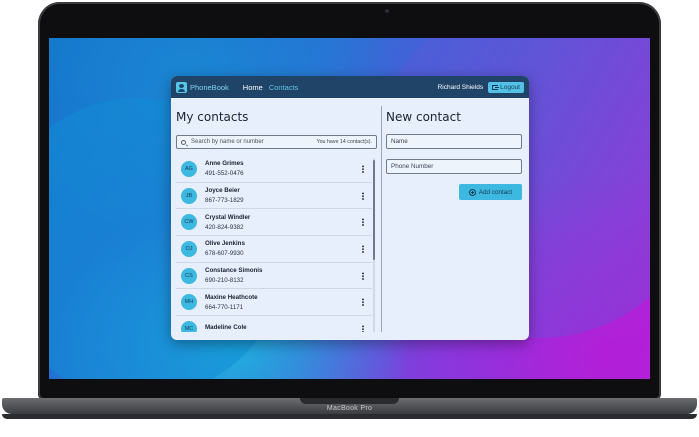 The height and width of the screenshot is (437, 699). What do you see at coordinates (274, 276) in the screenshot?
I see `list-item: CS Constance Simonis 690-210-8132` at bounding box center [274, 276].